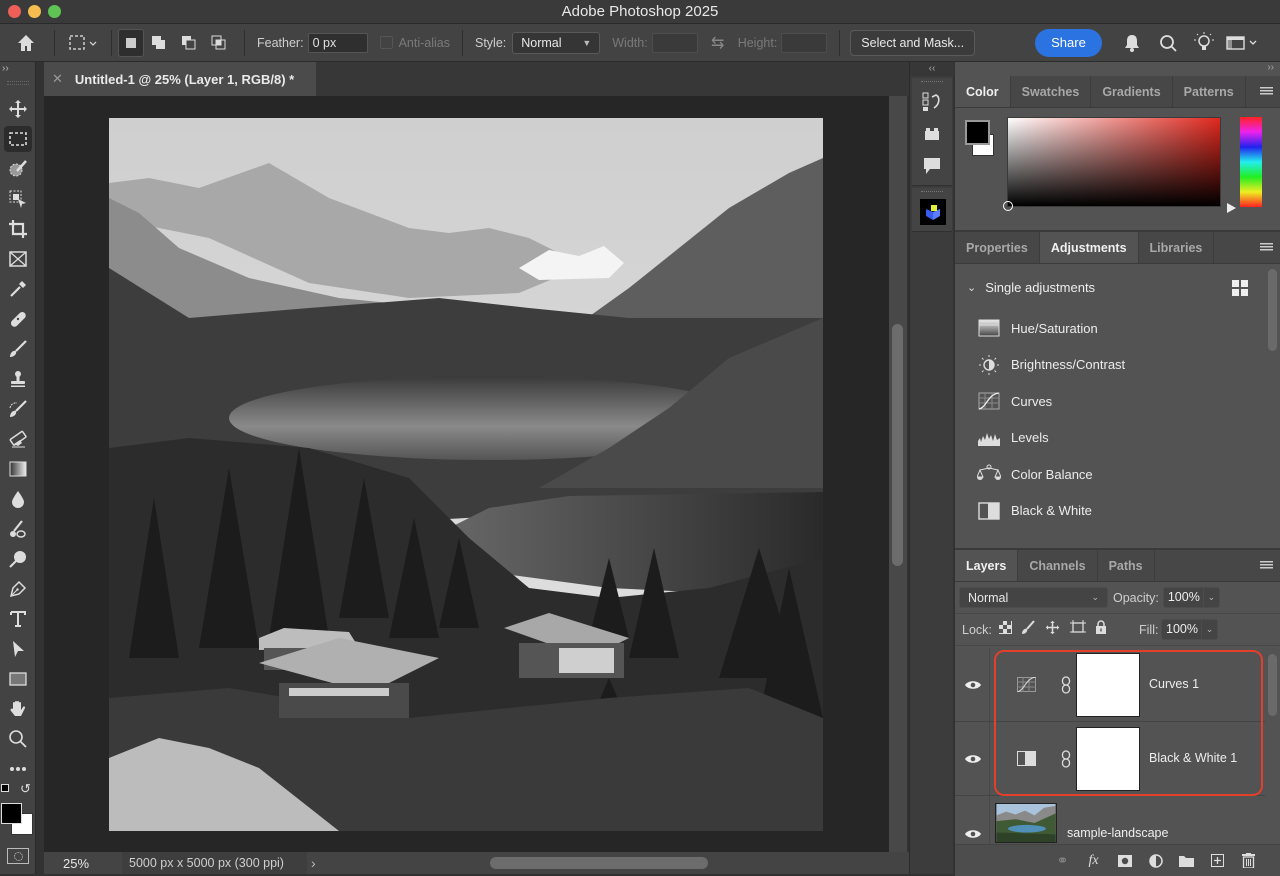 This screenshot has height=876, width=1280. I want to click on home-button, so click(26, 43).